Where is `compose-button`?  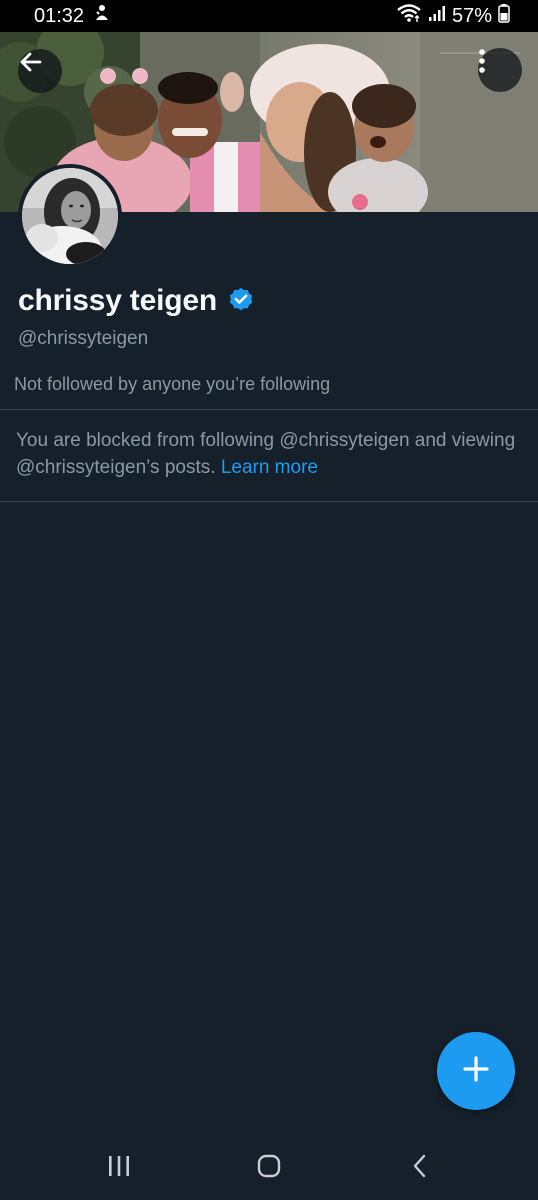
compose-button is located at coordinates (476, 1071).